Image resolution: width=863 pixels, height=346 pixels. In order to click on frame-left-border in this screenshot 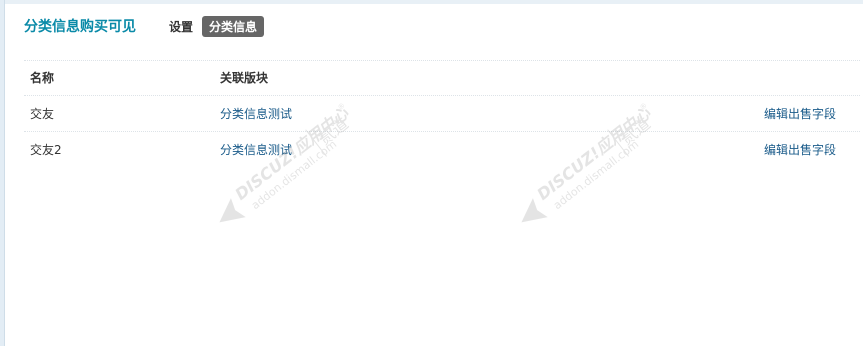, I will do `click(2, 173)`.